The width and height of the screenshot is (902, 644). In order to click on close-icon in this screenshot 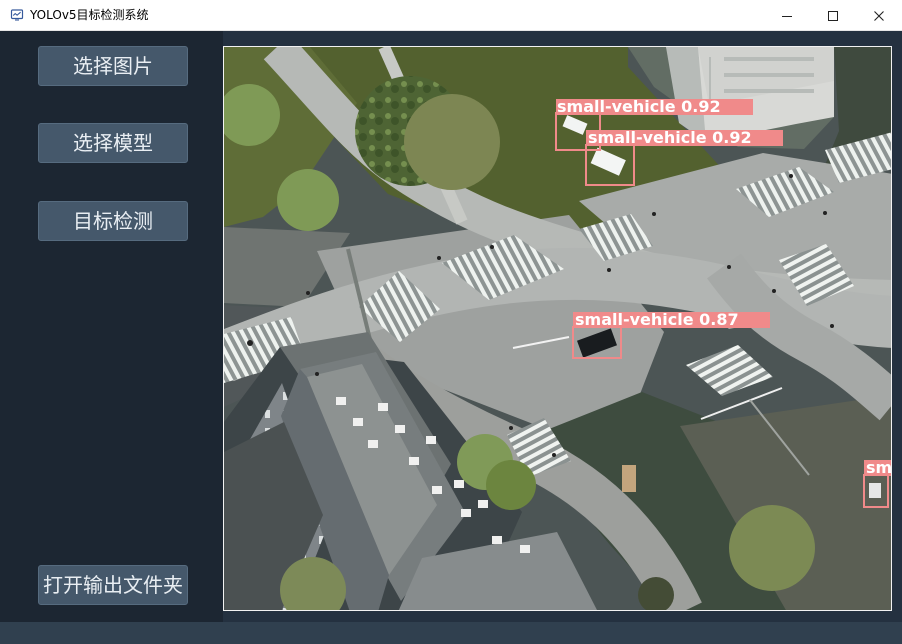, I will do `click(879, 15)`.